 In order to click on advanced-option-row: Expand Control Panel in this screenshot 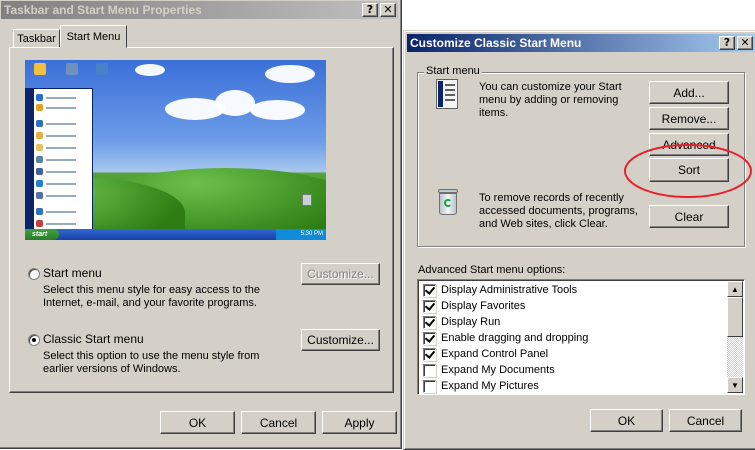, I will do `click(485, 354)`.